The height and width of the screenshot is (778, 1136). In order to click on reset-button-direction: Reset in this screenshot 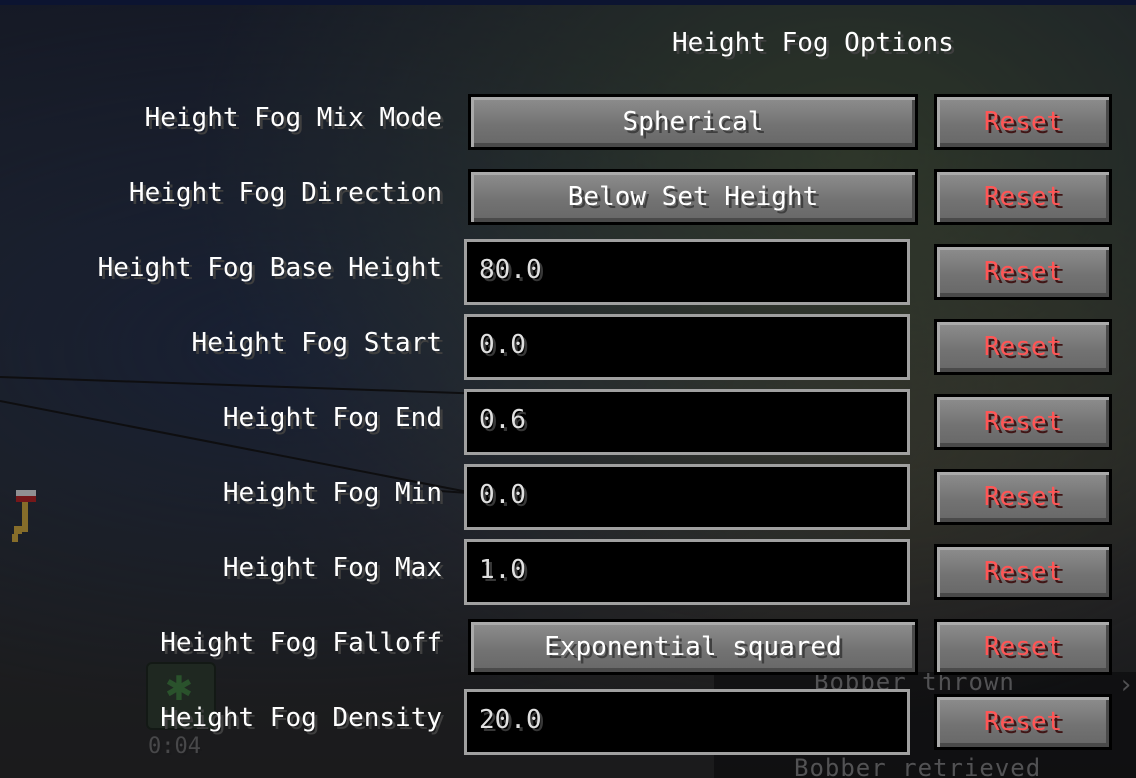, I will do `click(1023, 197)`.